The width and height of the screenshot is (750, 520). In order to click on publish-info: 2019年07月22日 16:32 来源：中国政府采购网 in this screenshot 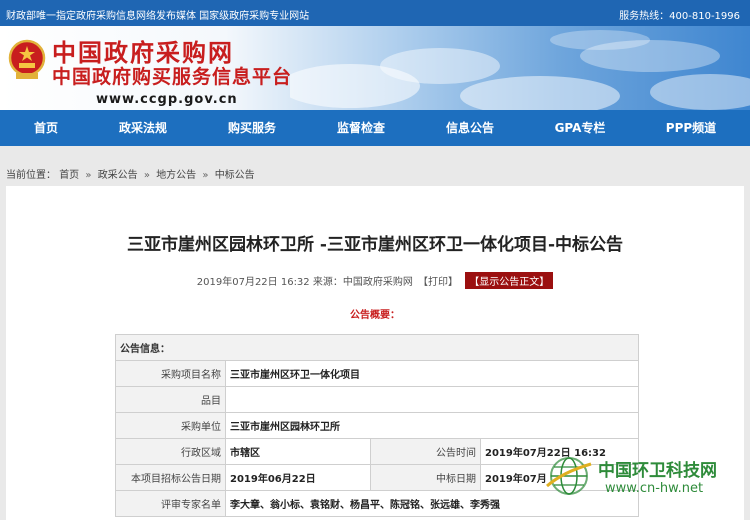, I will do `click(304, 282)`.